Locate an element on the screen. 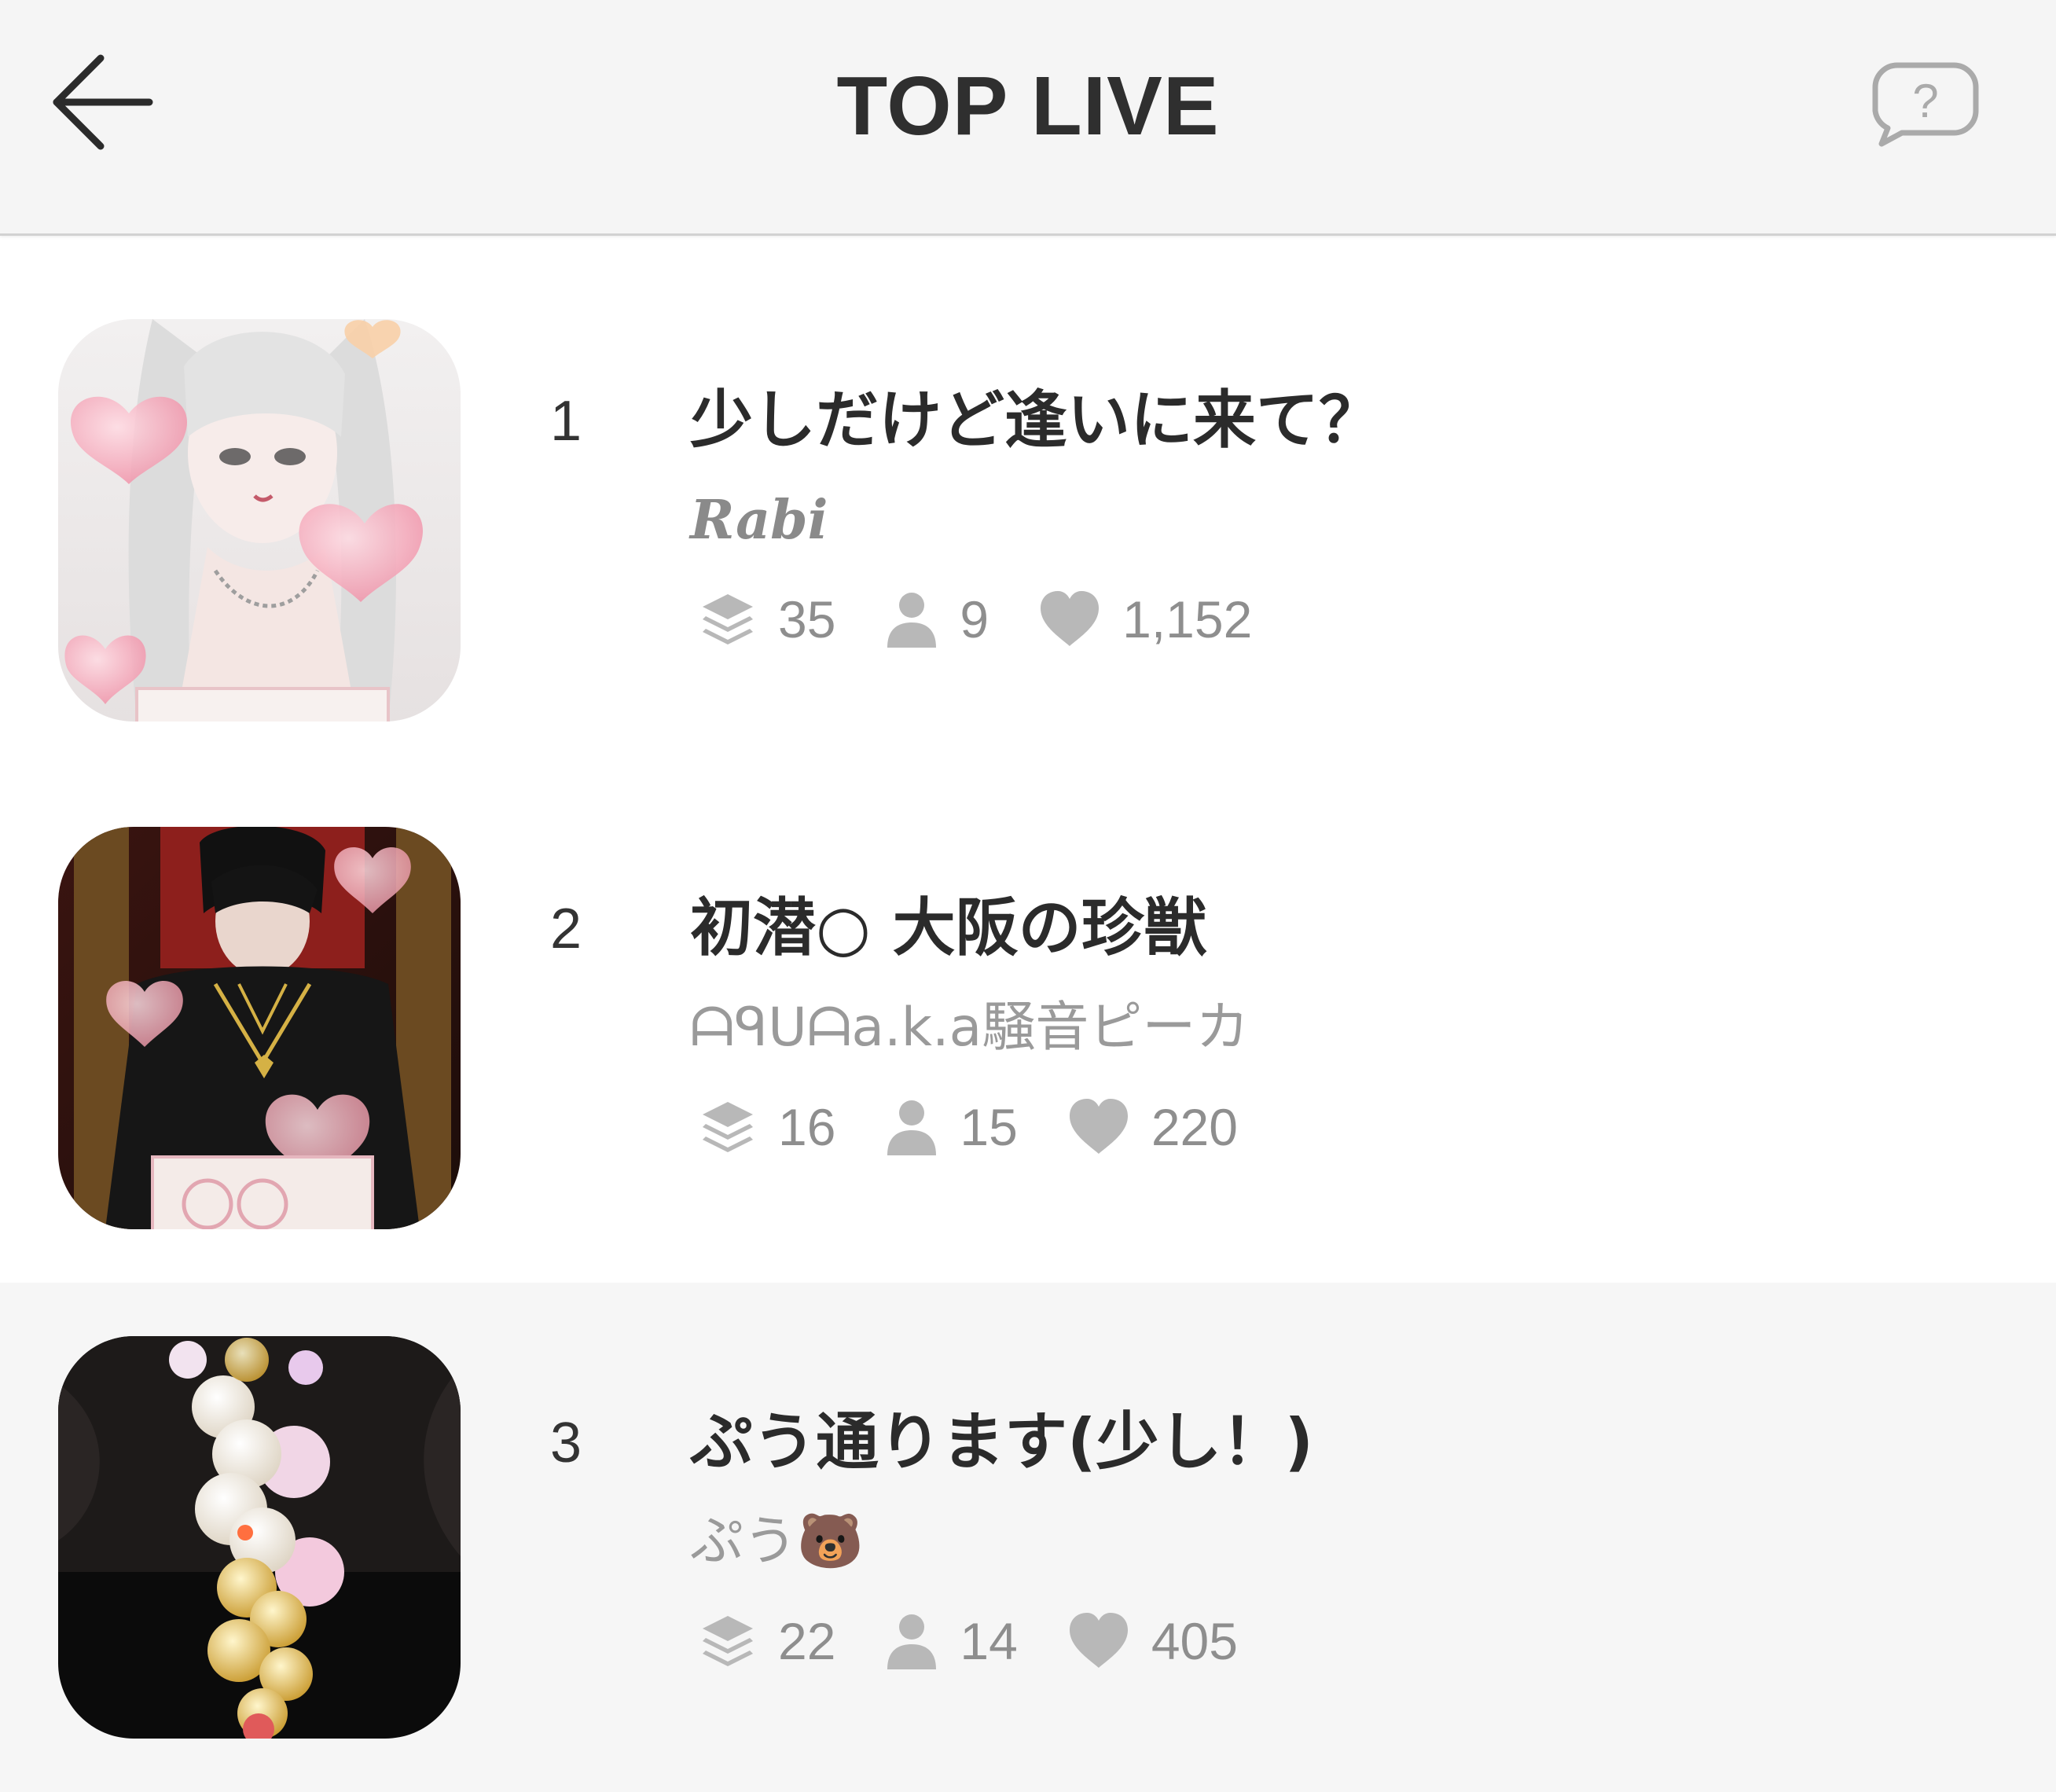 Image resolution: width=2056 pixels, height=1792 pixels. question-bubble-icon: ? is located at coordinates (1925, 104).